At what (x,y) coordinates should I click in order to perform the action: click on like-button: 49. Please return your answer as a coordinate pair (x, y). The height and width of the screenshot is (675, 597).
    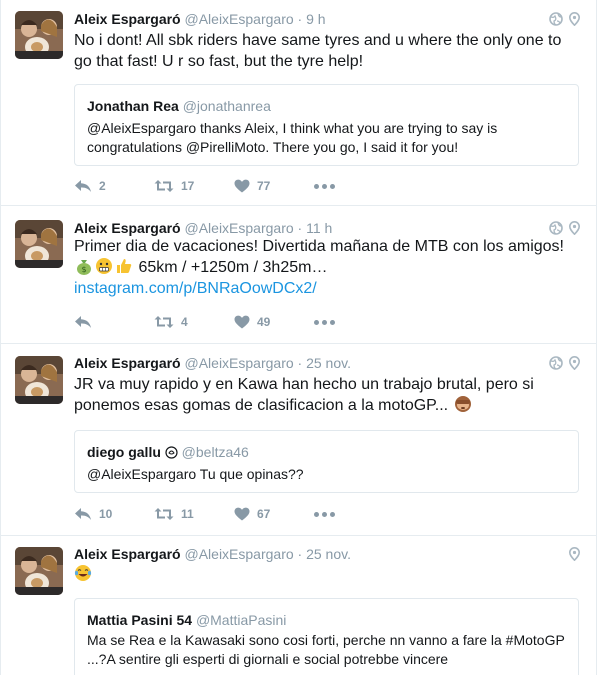
    Looking at the image, I should click on (274, 322).